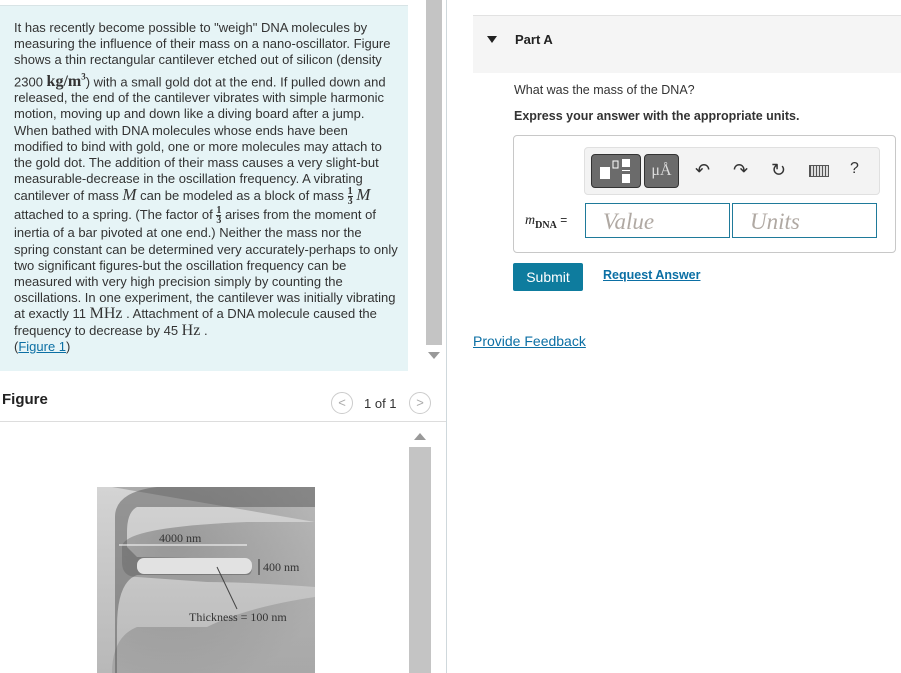 The image size is (901, 673). What do you see at coordinates (350, 197) in the screenshot?
I see `fraction: 13` at bounding box center [350, 197].